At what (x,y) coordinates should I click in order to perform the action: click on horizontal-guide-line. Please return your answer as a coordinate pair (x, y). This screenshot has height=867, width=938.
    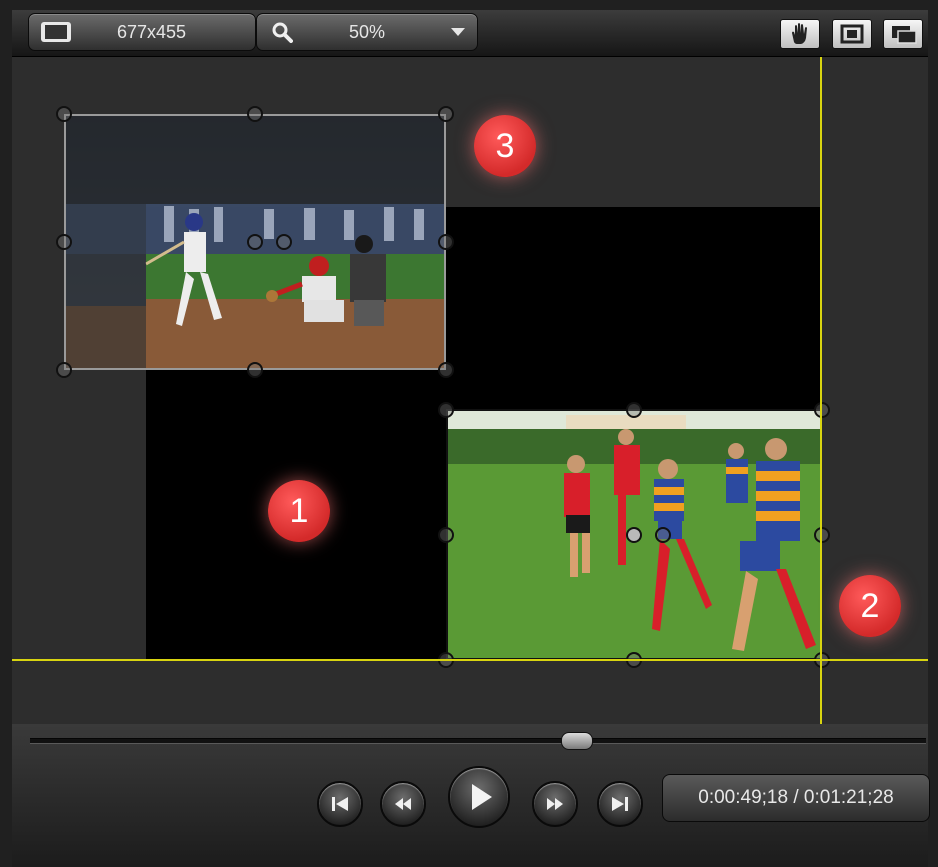
    Looking at the image, I should click on (470, 660).